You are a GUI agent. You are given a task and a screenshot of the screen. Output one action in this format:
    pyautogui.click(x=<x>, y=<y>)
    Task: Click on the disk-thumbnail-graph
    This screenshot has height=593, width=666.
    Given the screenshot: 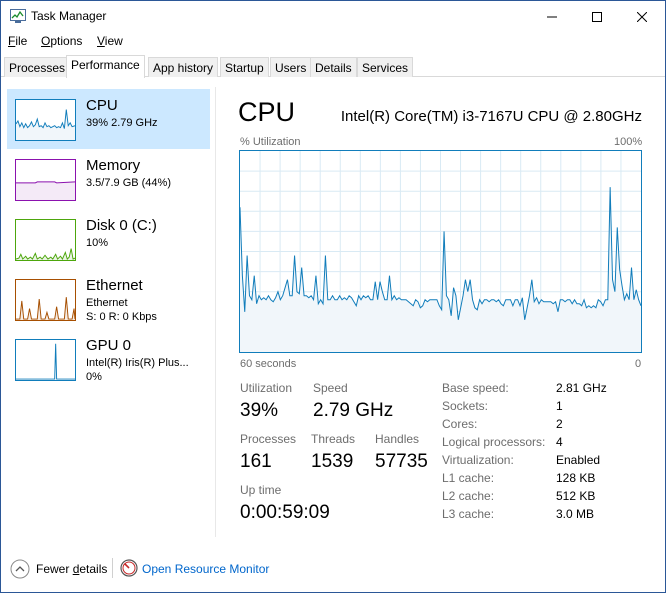 What is the action you would take?
    pyautogui.click(x=45, y=240)
    